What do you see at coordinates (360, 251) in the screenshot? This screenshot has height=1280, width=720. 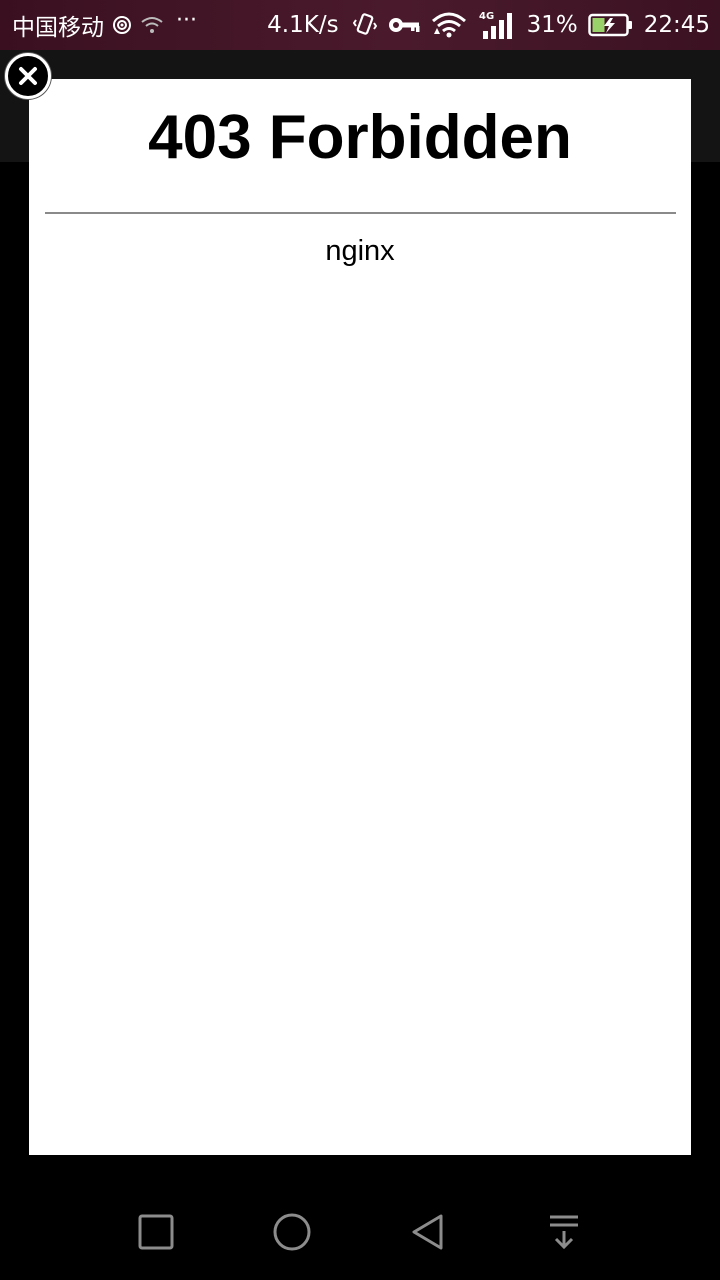 I see `server-name: nginx` at bounding box center [360, 251].